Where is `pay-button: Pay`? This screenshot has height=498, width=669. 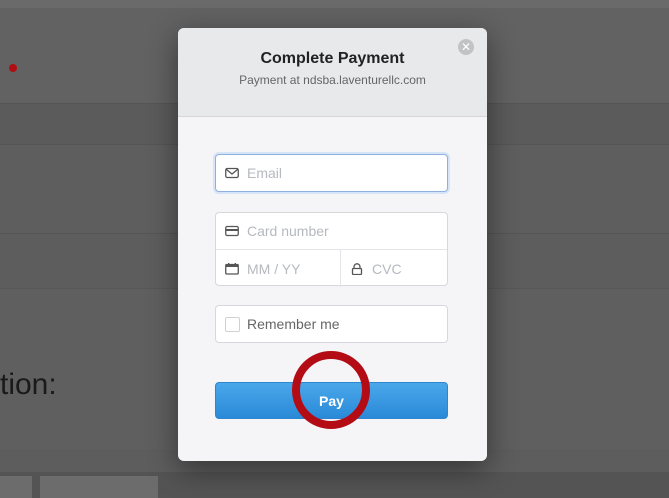 pay-button: Pay is located at coordinates (331, 400).